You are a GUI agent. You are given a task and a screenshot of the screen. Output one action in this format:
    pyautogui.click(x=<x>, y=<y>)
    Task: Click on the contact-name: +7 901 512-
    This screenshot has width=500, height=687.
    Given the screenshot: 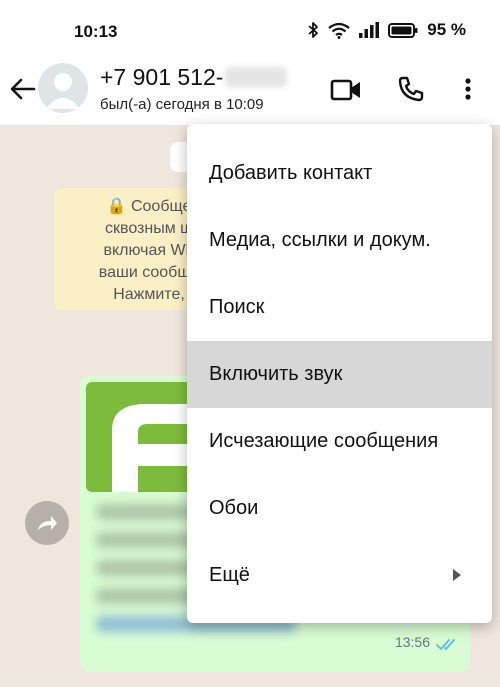 What is the action you would take?
    pyautogui.click(x=194, y=77)
    